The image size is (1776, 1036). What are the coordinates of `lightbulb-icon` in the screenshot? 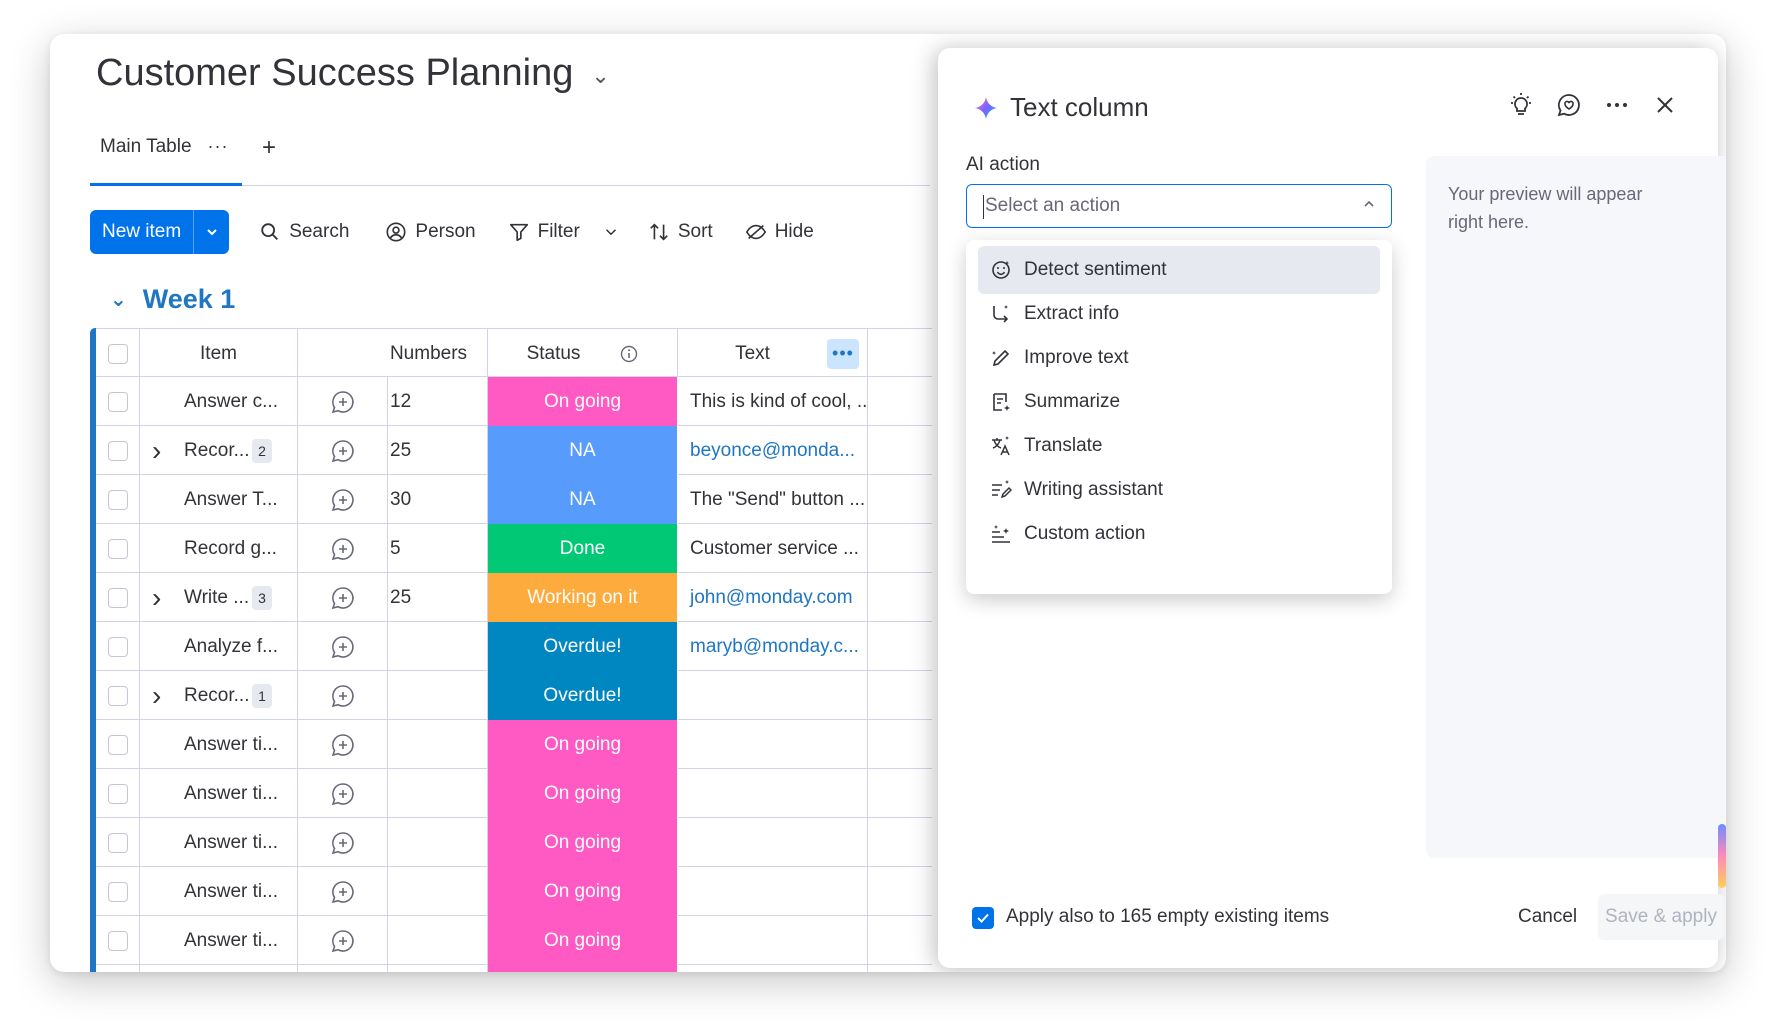 It's located at (1521, 105).